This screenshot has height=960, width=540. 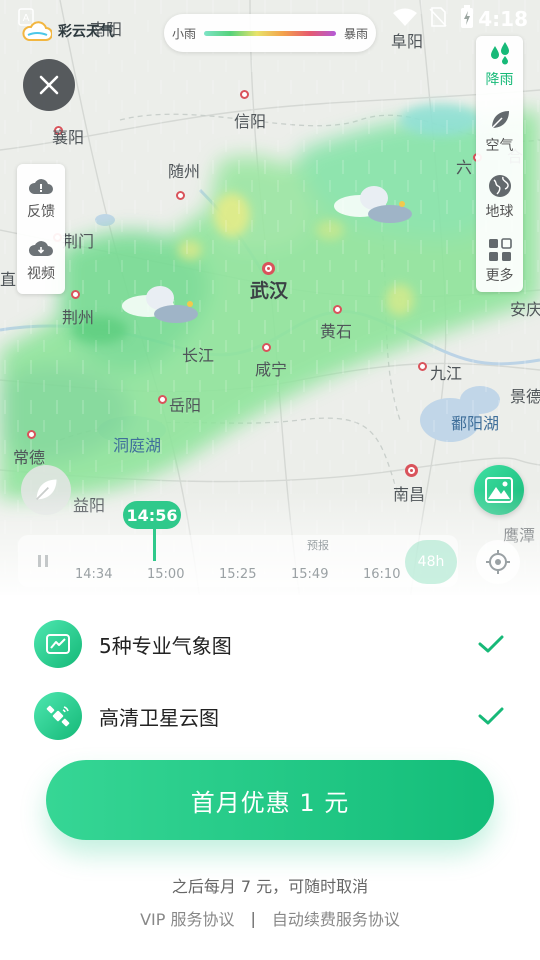 I want to click on range-48h-button: 48h, so click(x=431, y=562).